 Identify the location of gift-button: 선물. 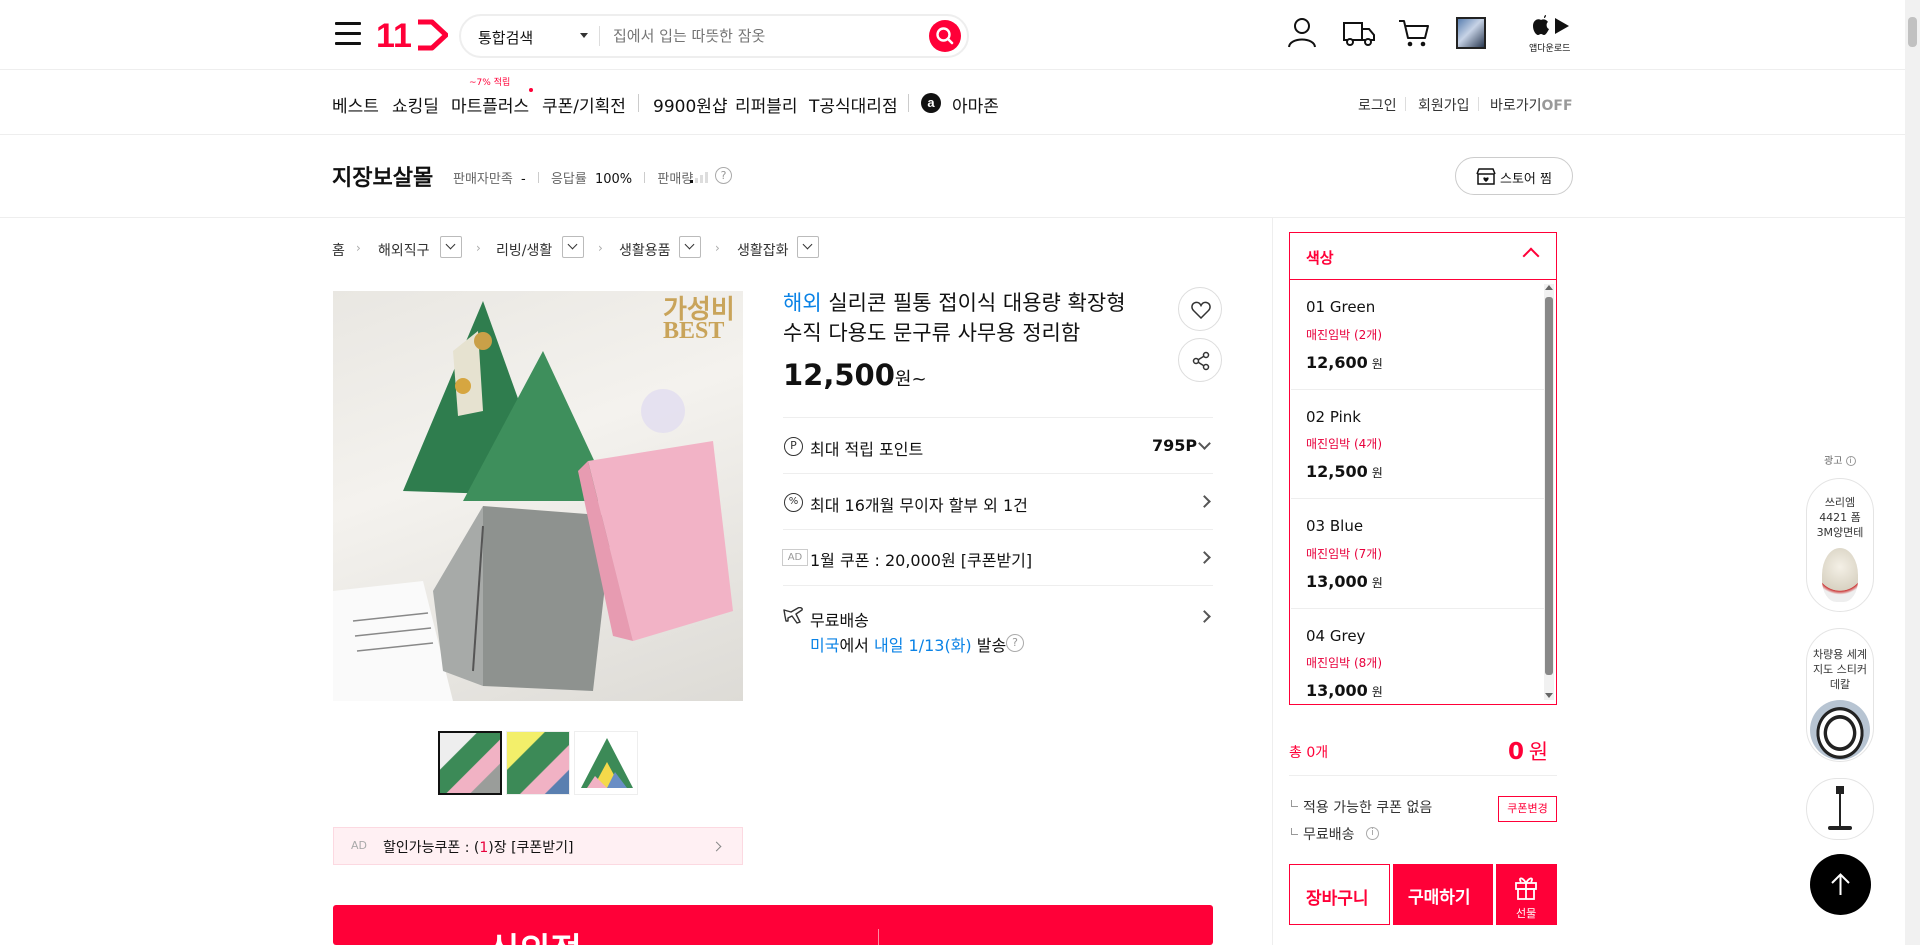
(1526, 894).